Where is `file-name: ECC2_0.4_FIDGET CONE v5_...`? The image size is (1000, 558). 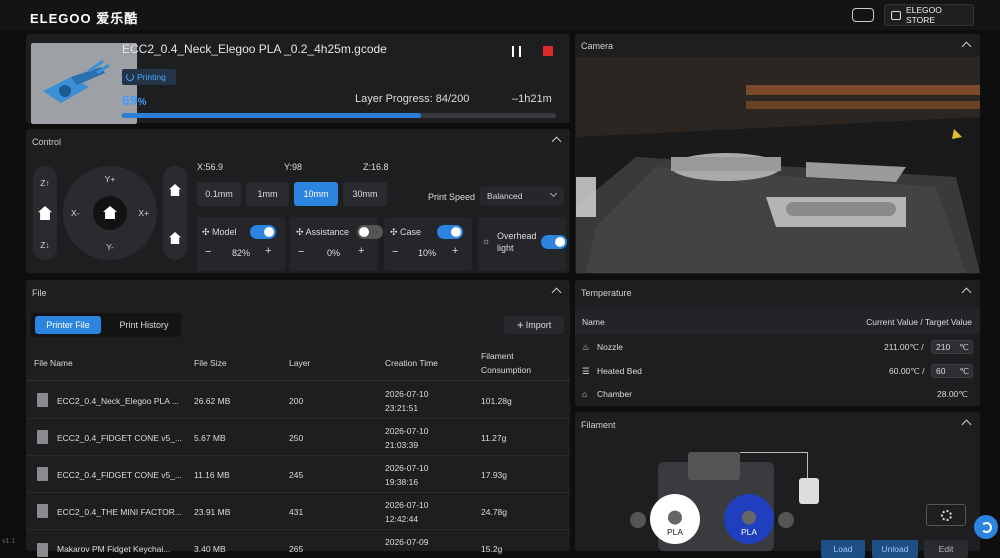 file-name: ECC2_0.4_FIDGET CONE v5_... is located at coordinates (120, 438).